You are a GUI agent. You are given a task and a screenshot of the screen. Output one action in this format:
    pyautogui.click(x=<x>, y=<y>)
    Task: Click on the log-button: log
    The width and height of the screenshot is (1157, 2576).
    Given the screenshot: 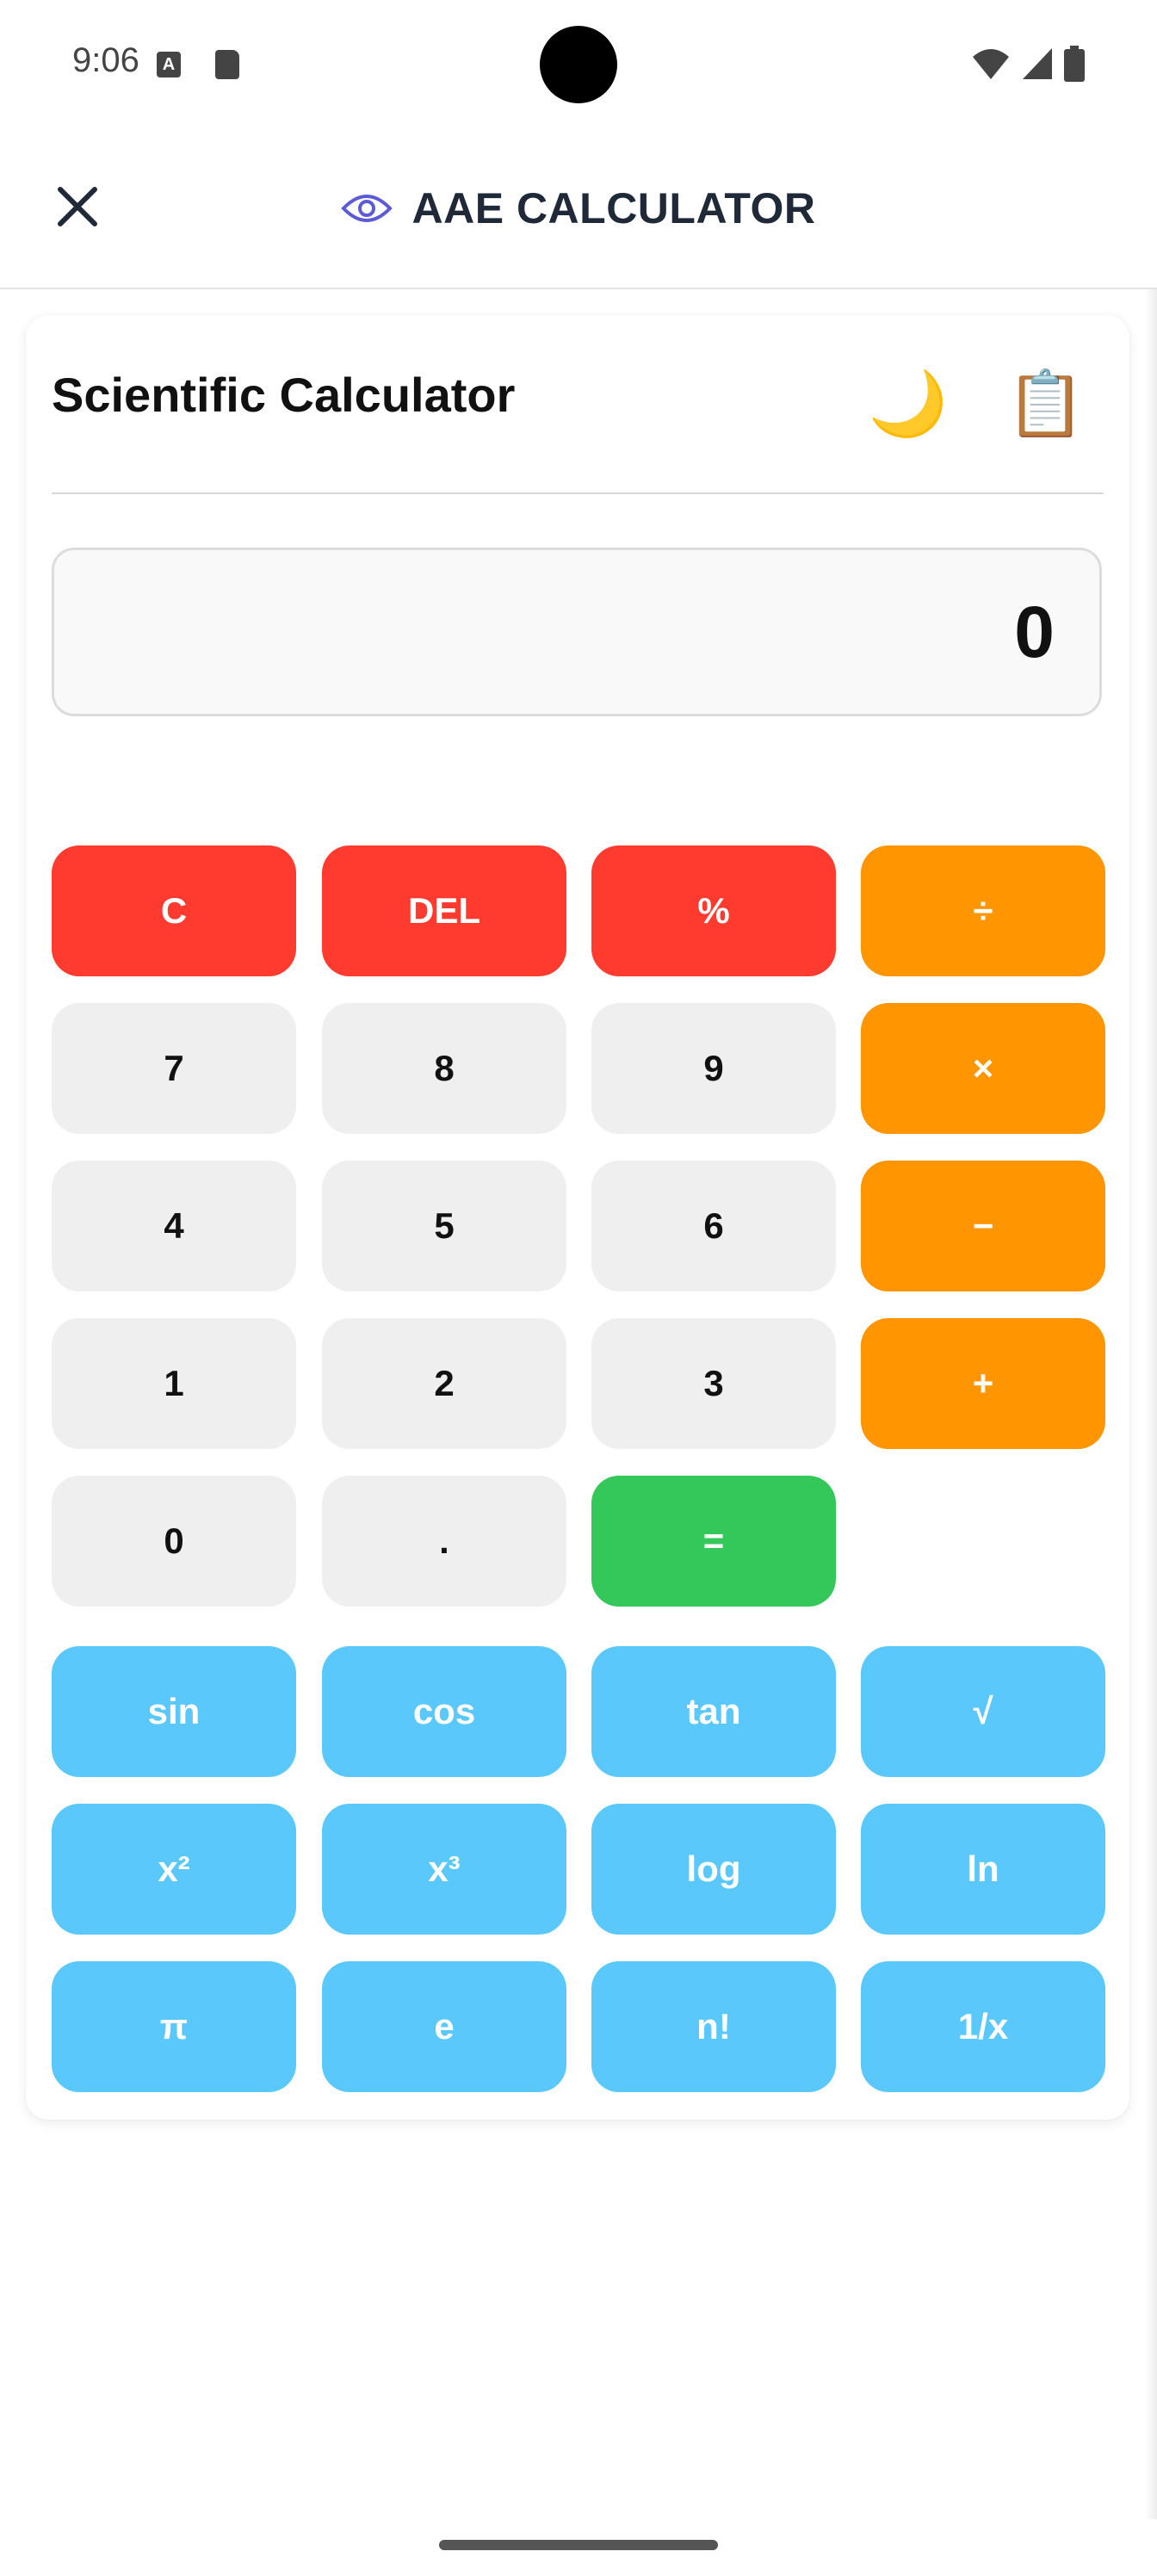 What is the action you would take?
    pyautogui.click(x=713, y=1869)
    